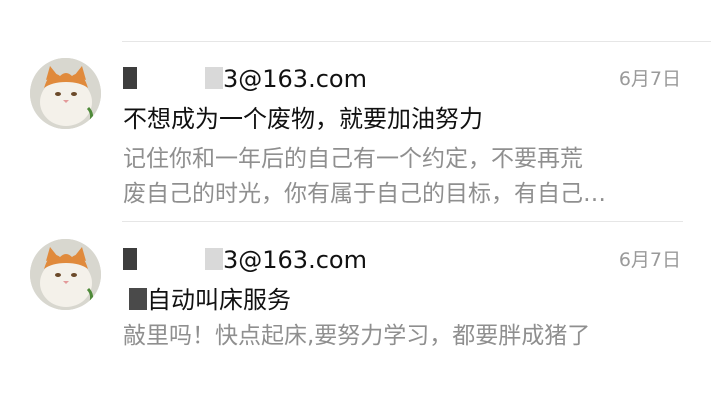 The width and height of the screenshot is (711, 400). What do you see at coordinates (219, 300) in the screenshot?
I see `mail-subject-text: 自动叫床服务` at bounding box center [219, 300].